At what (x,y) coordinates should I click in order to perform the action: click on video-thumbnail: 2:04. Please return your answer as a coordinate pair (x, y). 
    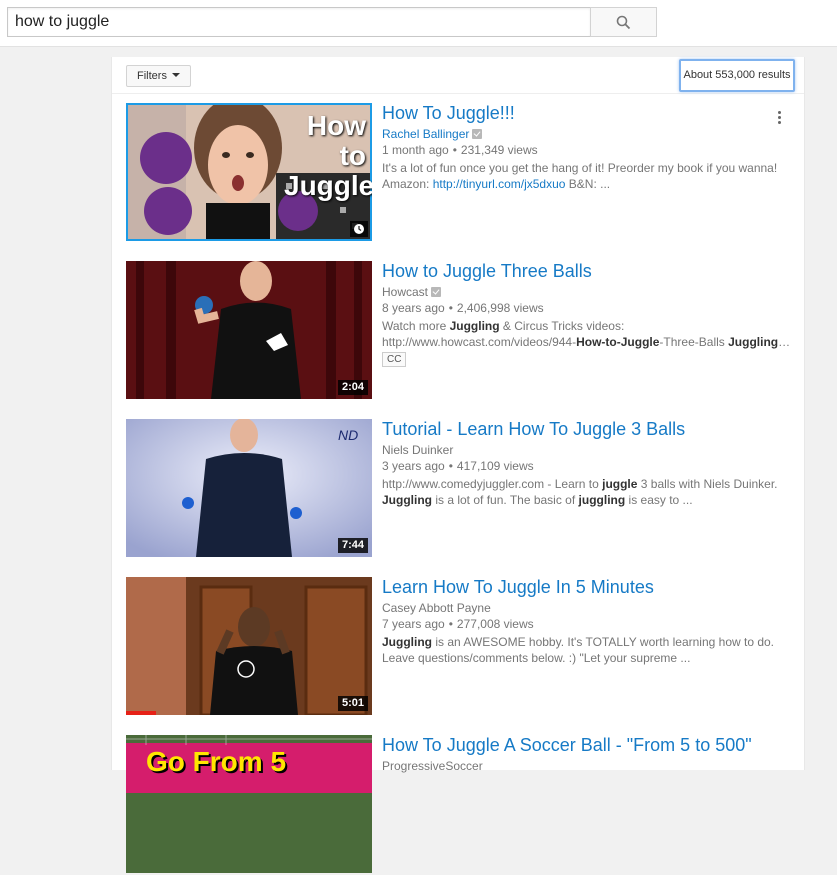
    Looking at the image, I should click on (249, 330).